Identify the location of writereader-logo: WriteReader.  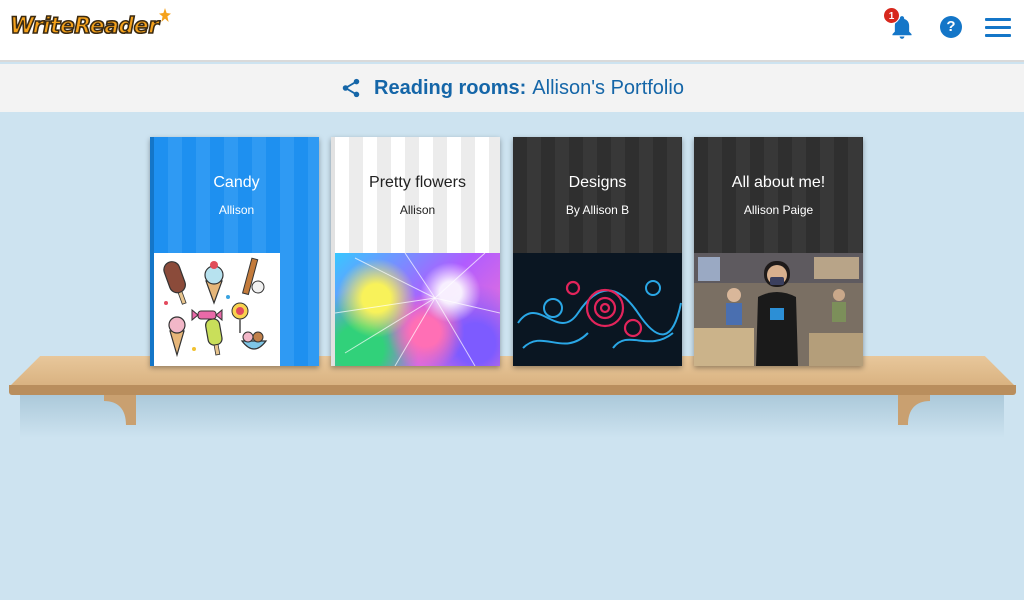
(90, 26).